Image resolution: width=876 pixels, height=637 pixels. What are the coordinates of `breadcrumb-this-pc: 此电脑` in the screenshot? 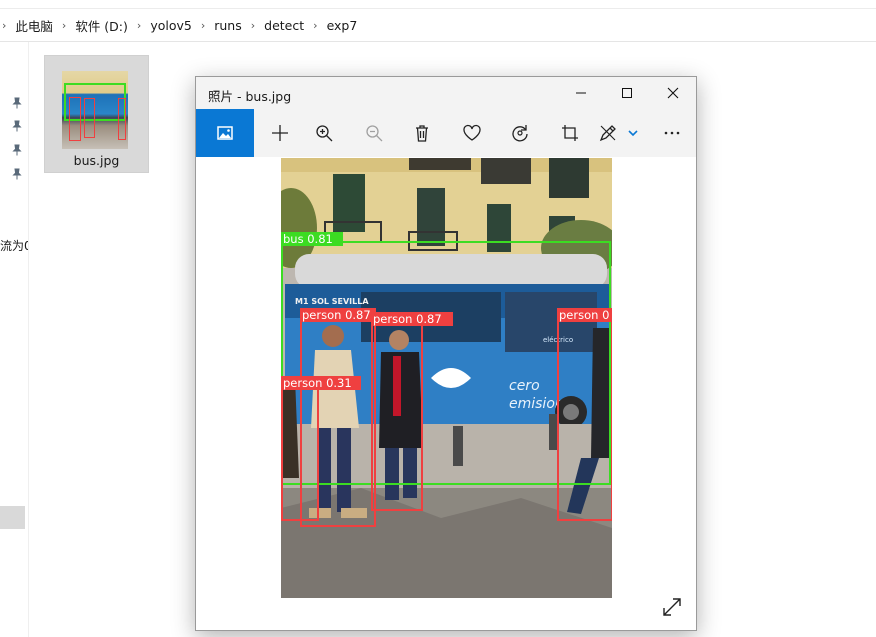 It's located at (34, 25).